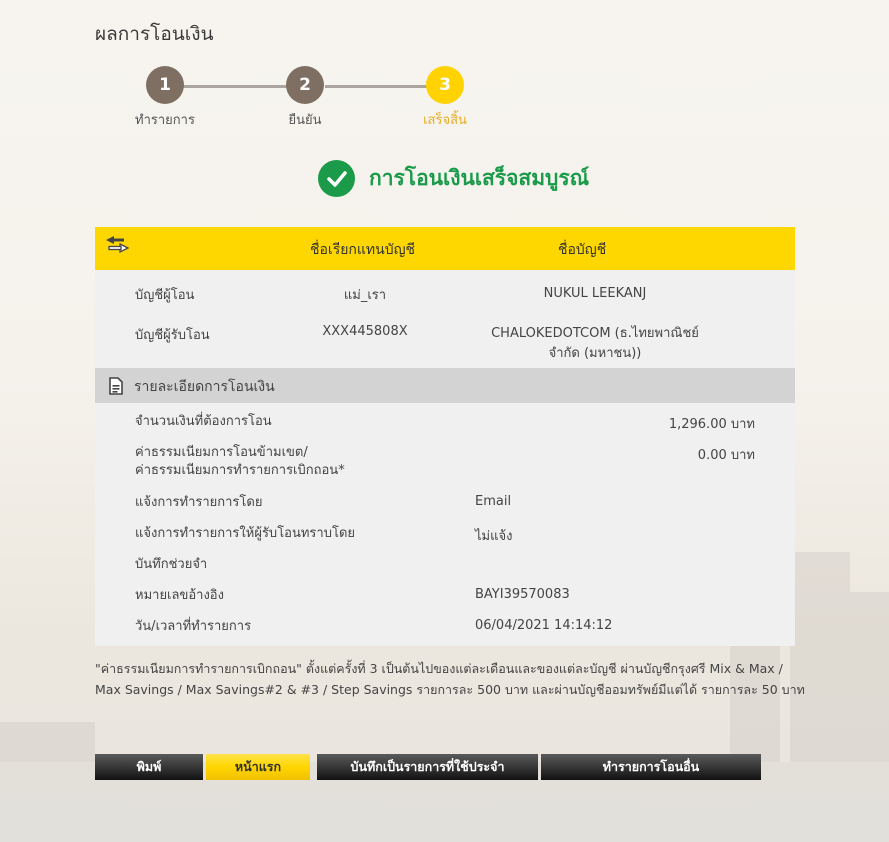 Image resolution: width=889 pixels, height=842 pixels. I want to click on column-header-nickname: ชื่อเรียกแทนบัญชี, so click(363, 250).